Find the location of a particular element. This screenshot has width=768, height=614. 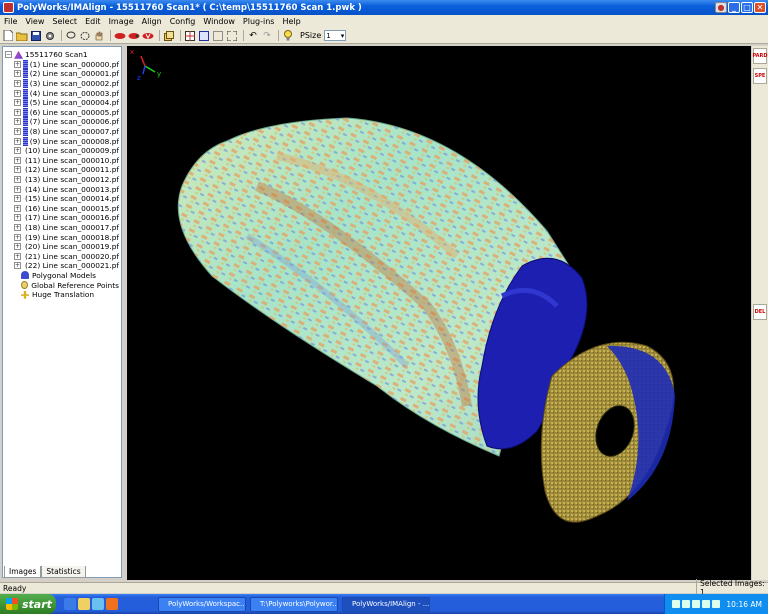

tree-item-scan: + (15) Line scan_000014.pf is located at coordinates (66, 199).